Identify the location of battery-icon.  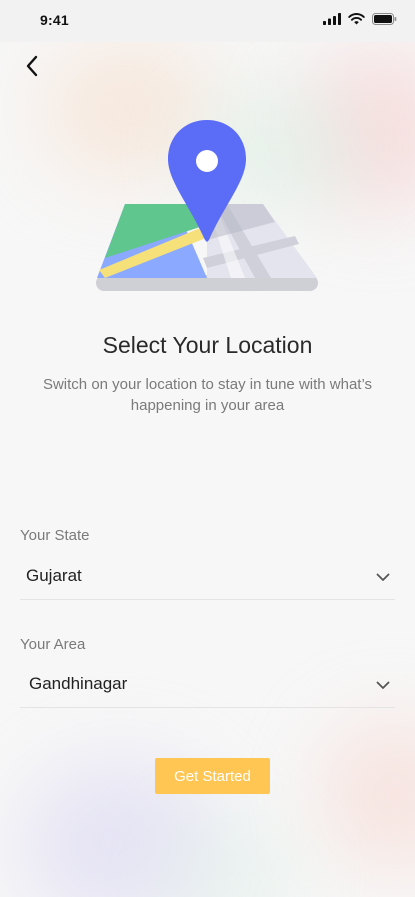
(384, 19).